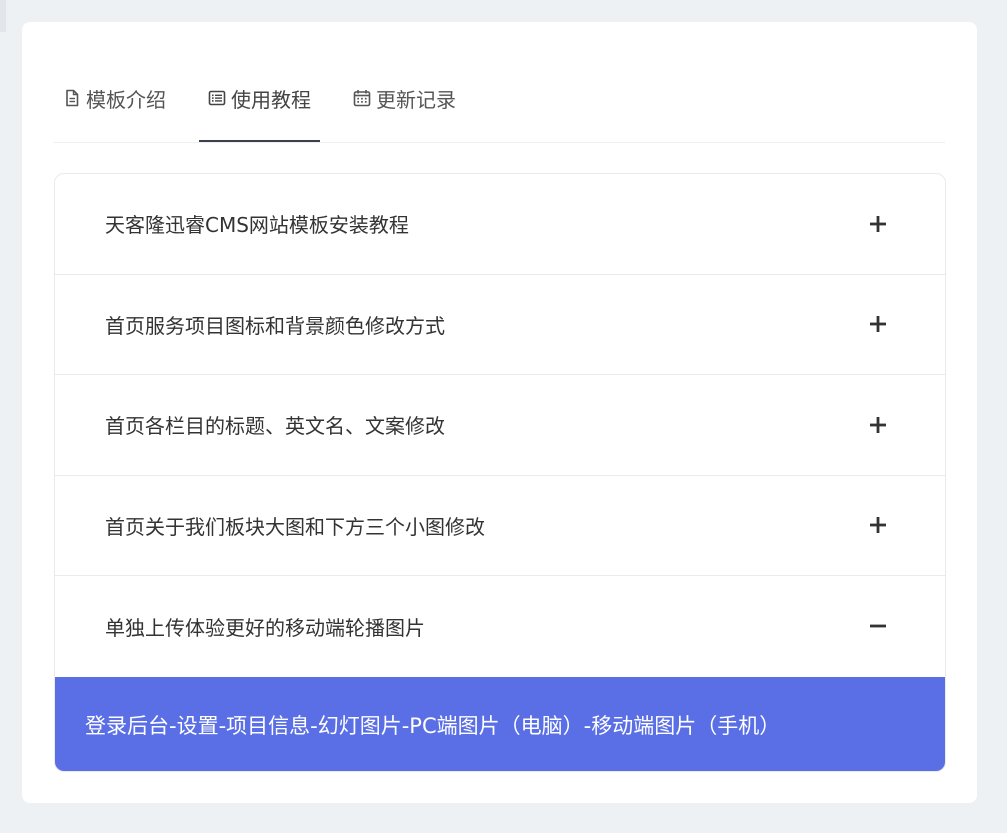  I want to click on tab-template-intro: 模板介绍, so click(114, 98).